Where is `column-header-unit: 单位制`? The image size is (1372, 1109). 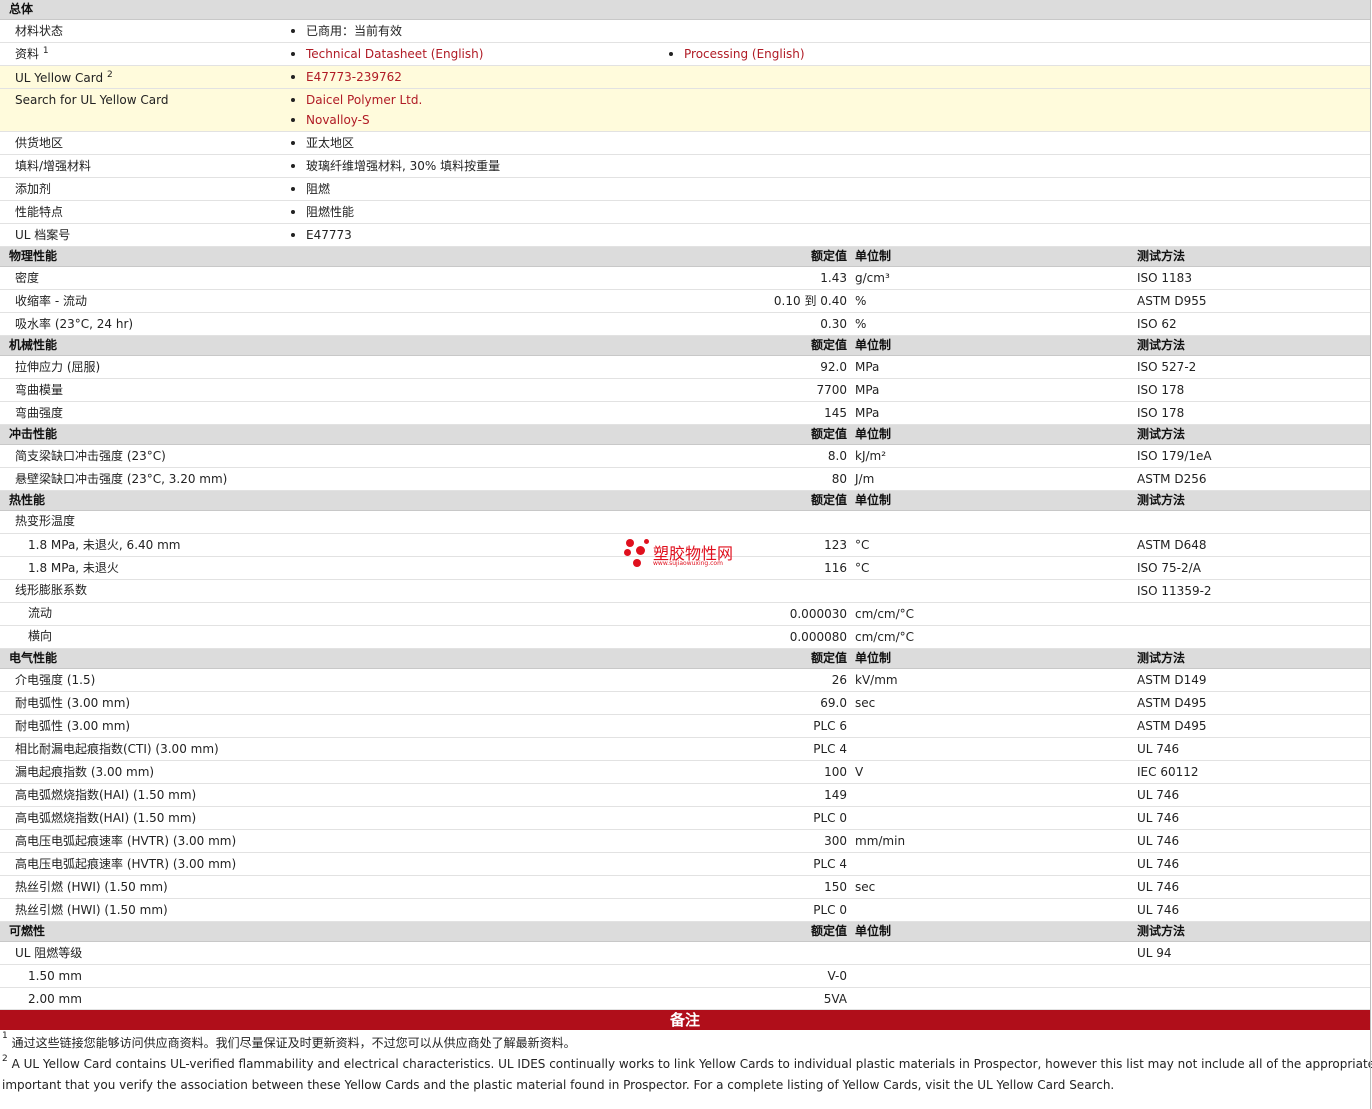
column-header-unit: 单位制 is located at coordinates (873, 658).